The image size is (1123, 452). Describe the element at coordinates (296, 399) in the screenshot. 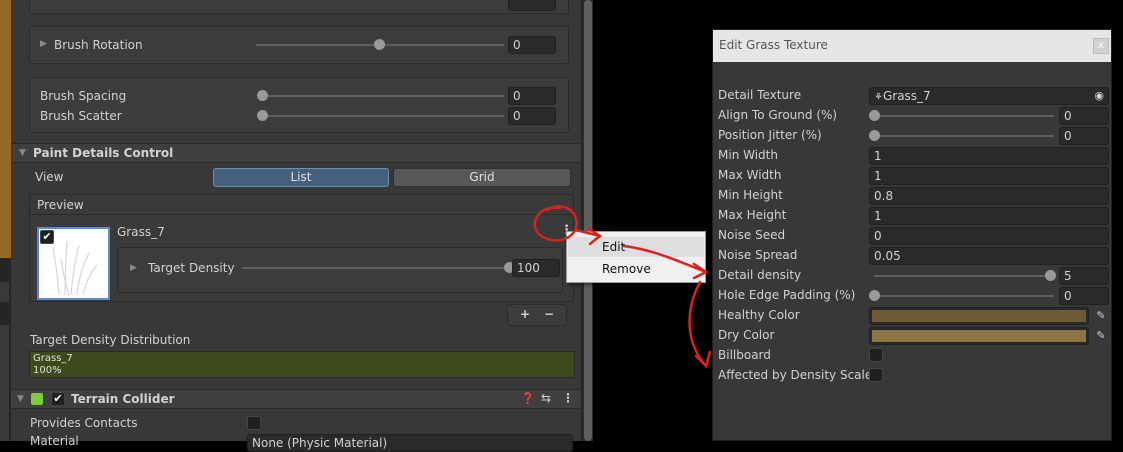

I see `terrain-collider-header: ▼ ✔ Terrain Collider ❓ ⇆ ⋮` at that location.